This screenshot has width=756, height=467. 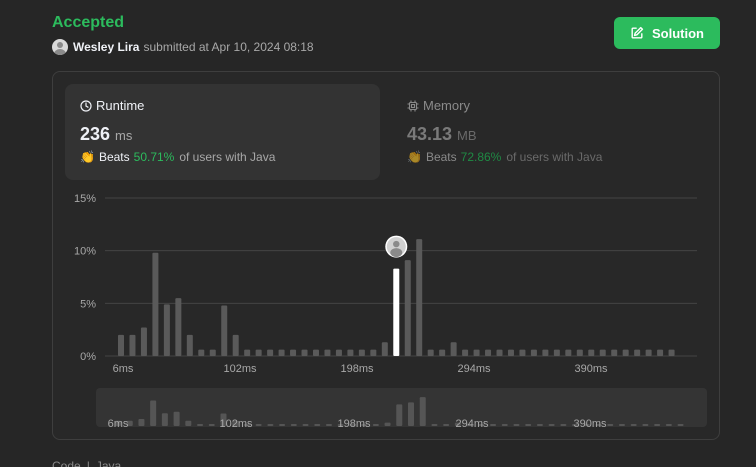 What do you see at coordinates (108, 463) in the screenshot?
I see `language-label: Java` at bounding box center [108, 463].